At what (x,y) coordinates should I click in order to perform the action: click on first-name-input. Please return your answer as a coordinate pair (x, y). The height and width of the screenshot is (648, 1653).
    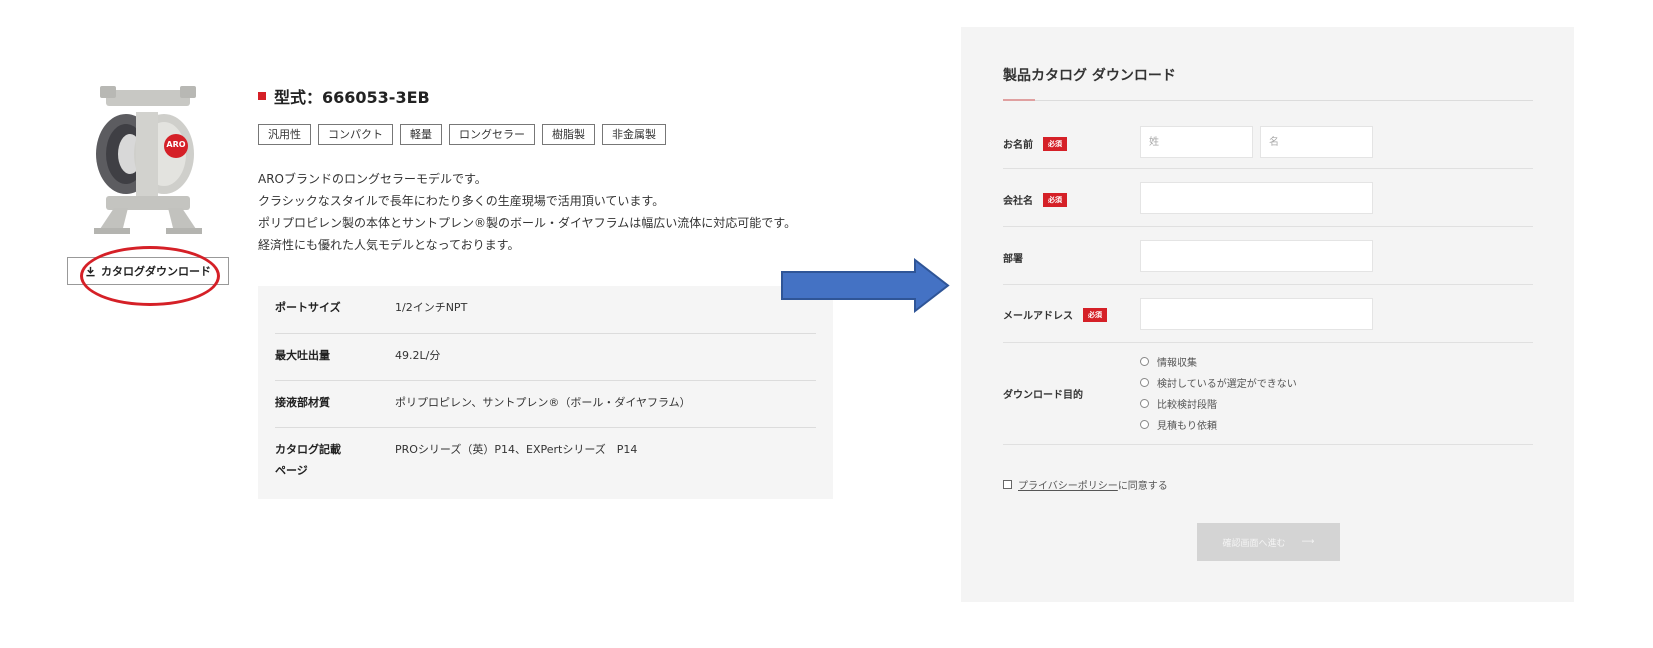
    Looking at the image, I should click on (1316, 142).